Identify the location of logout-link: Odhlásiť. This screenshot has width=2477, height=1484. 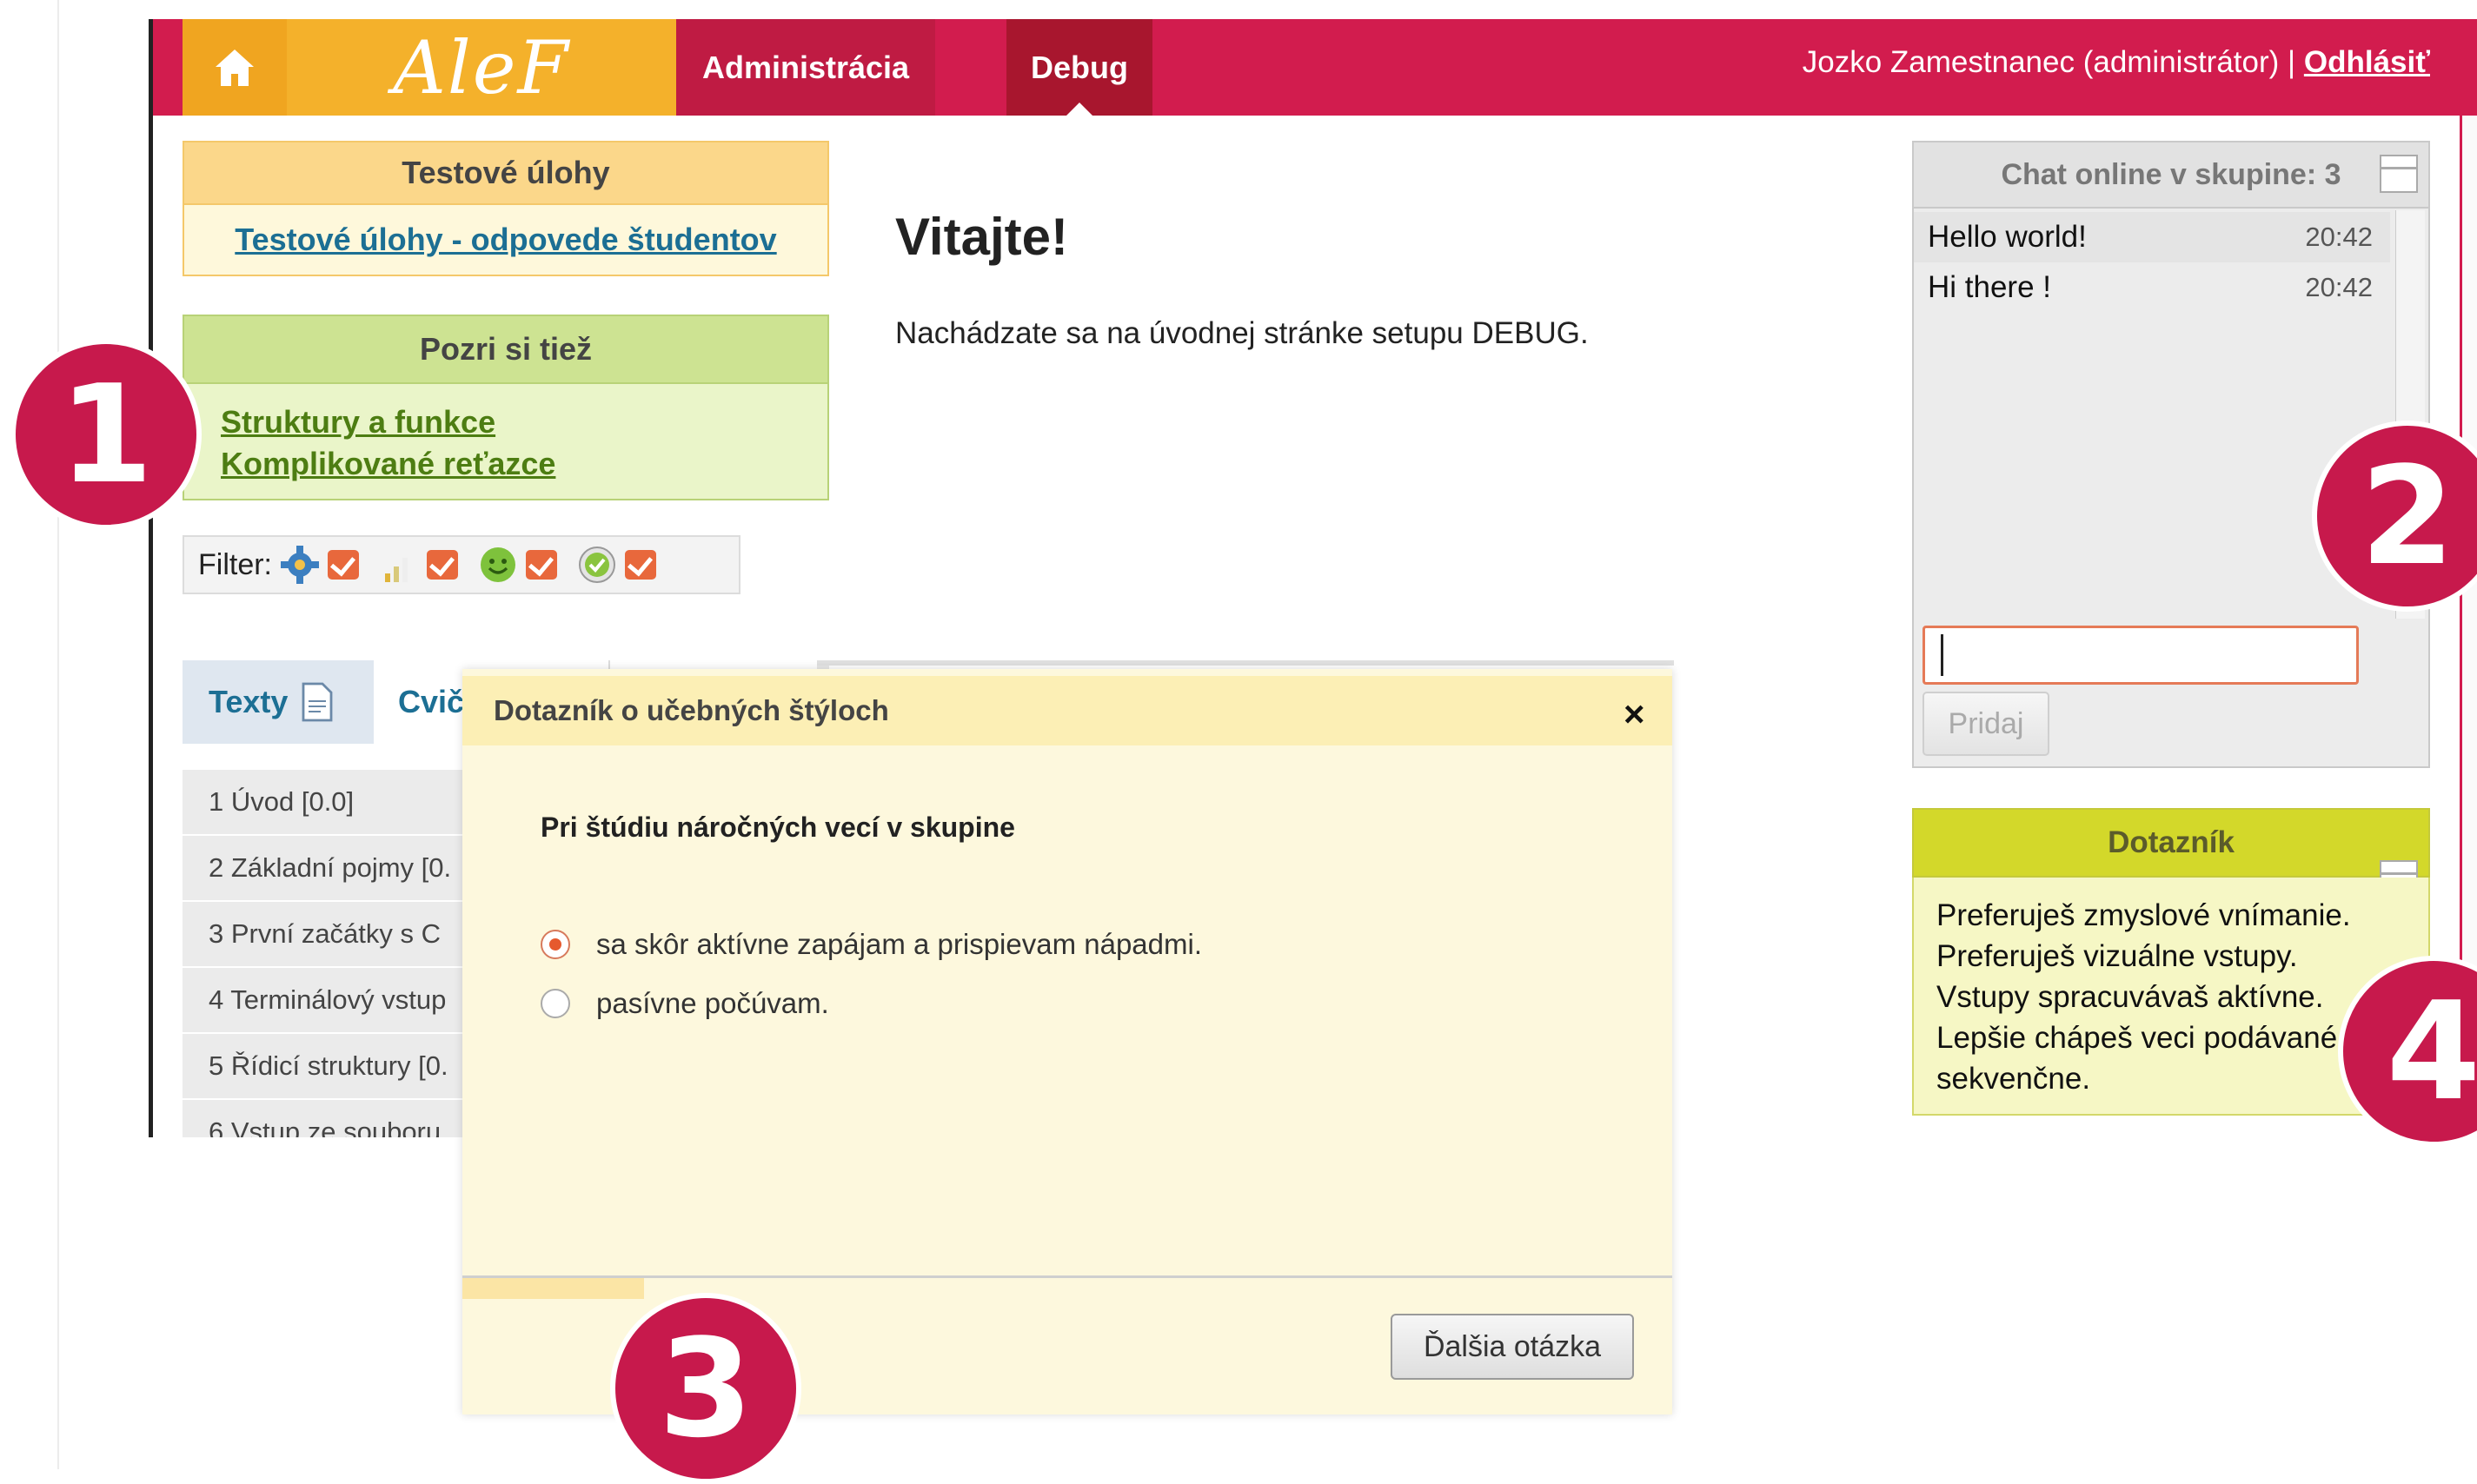
(2367, 62).